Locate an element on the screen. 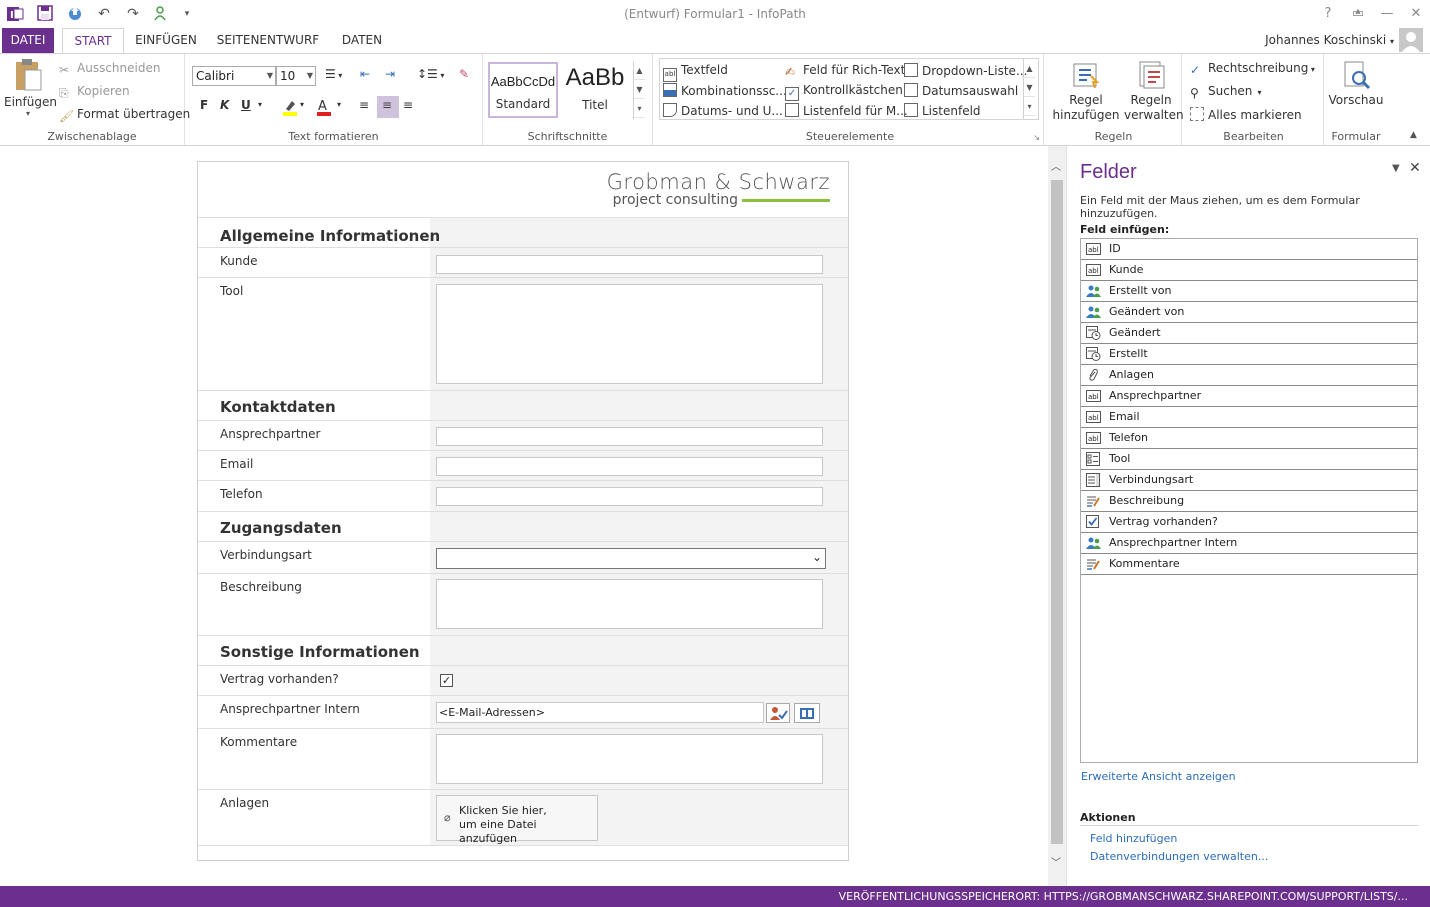 Image resolution: width=1430 pixels, height=907 pixels. collapse-ribbon-icon: ▲ is located at coordinates (1413, 135).